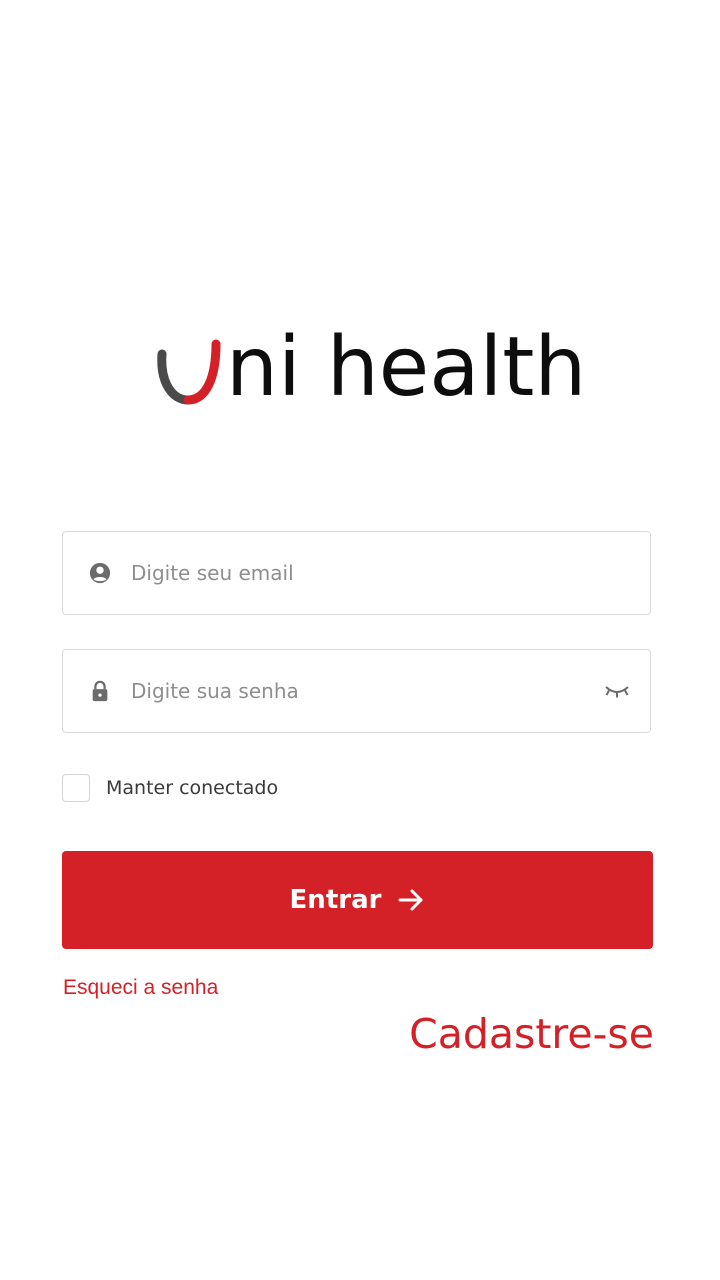  I want to click on password-input, so click(361, 691).